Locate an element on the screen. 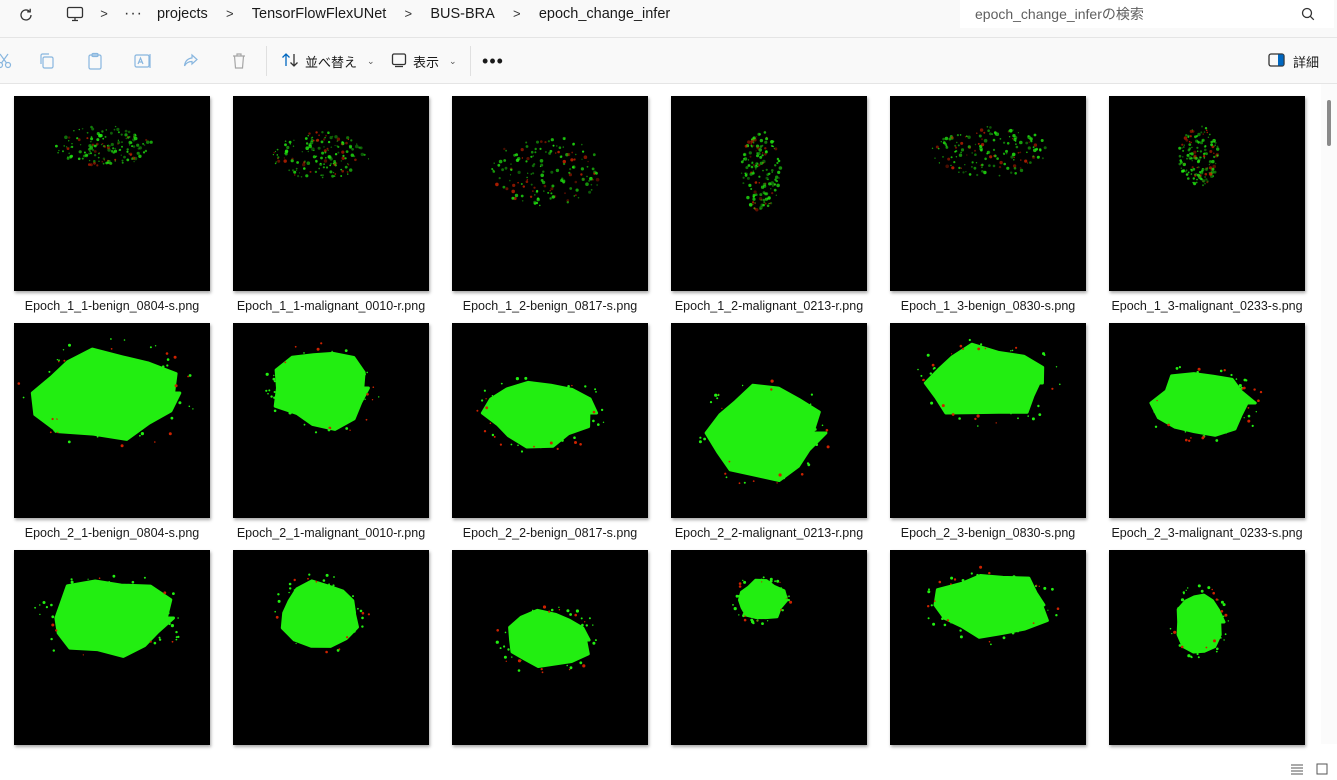 The width and height of the screenshot is (1337, 780). file-tile: Epoch_2_2-malignant_0213-r.png is located at coordinates (769, 431).